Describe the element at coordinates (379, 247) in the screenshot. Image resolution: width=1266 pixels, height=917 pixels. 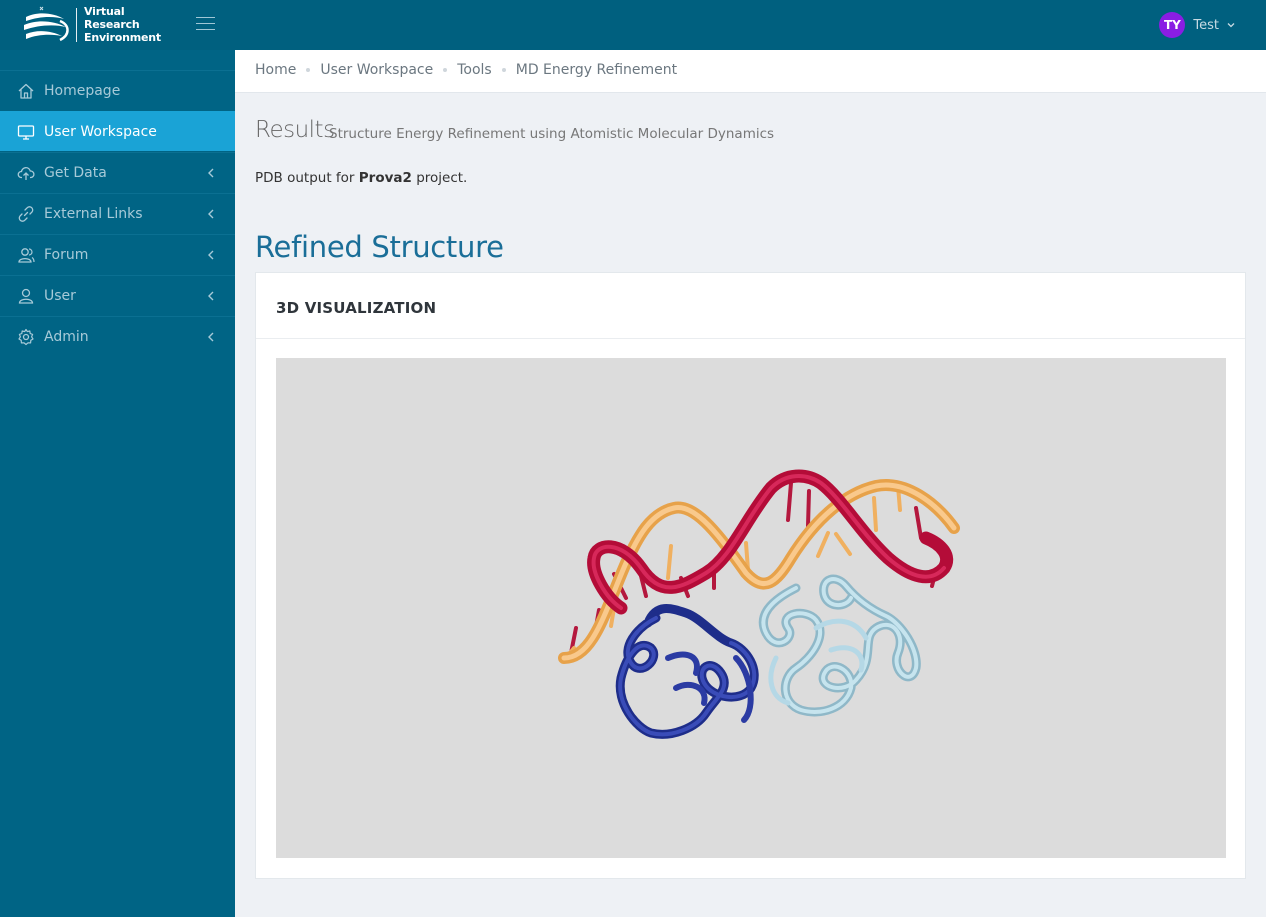
I see `section-title: Refined Structure` at that location.